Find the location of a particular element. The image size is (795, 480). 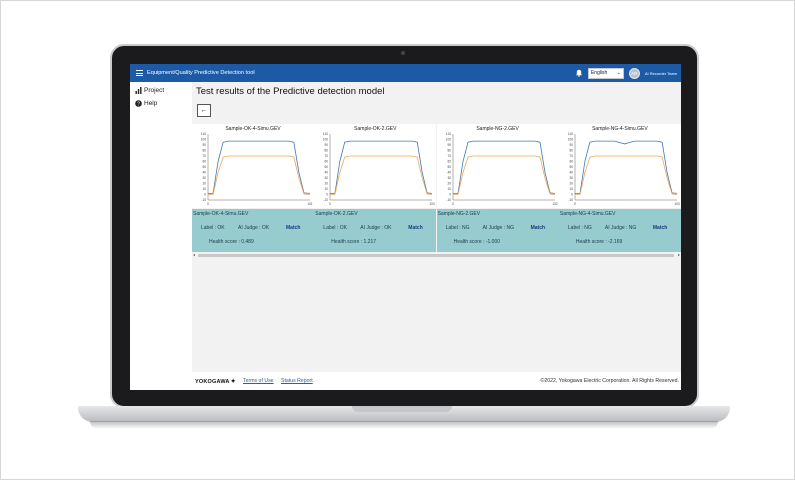

x-tick-label: 101 is located at coordinates (310, 204).